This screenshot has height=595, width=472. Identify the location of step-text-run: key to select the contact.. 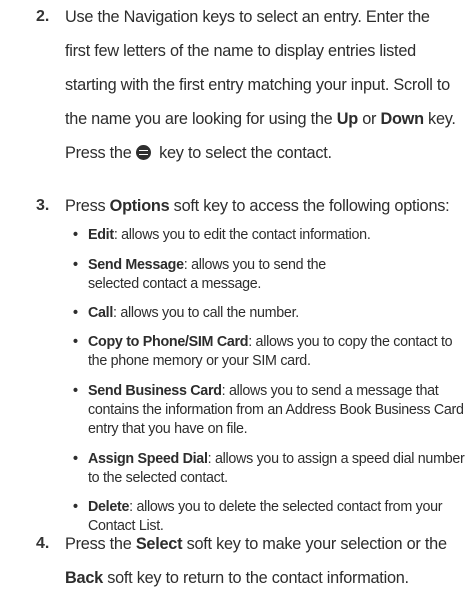
(243, 153).